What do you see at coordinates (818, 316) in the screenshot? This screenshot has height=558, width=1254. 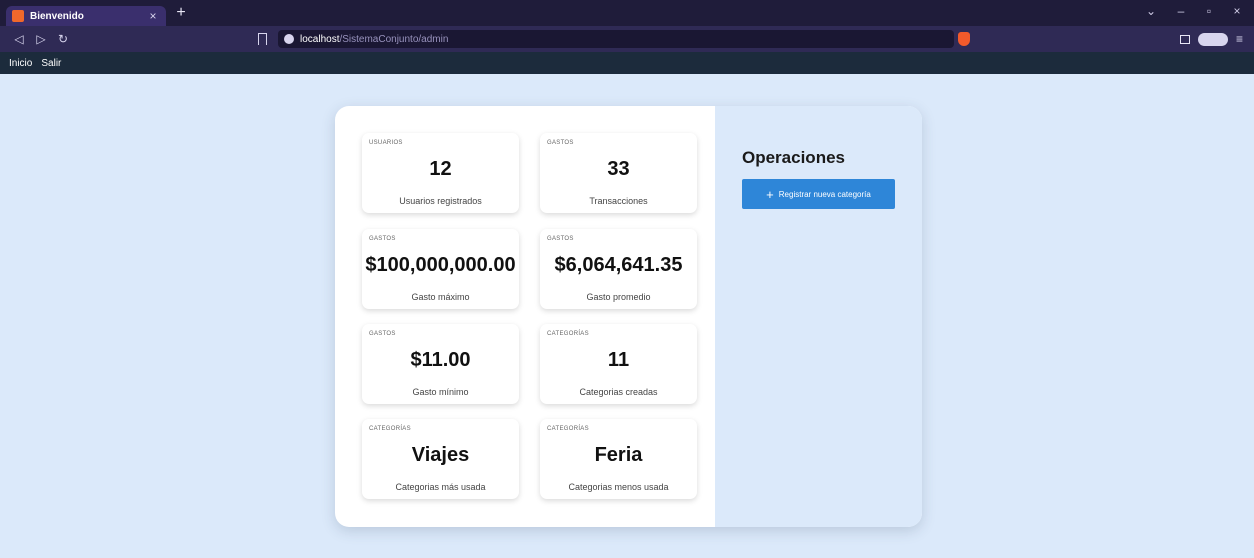 I see `operations-pane: Operaciones + Registrar nueva categoría` at bounding box center [818, 316].